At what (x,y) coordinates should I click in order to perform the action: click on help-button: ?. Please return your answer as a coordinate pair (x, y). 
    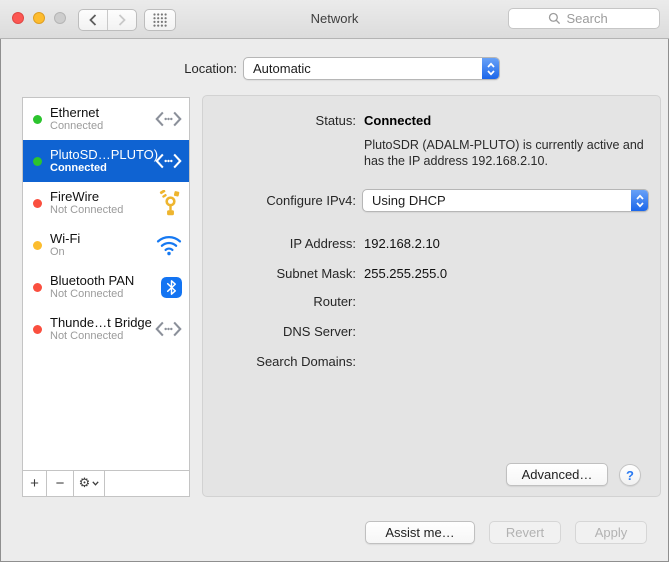
    Looking at the image, I should click on (630, 475).